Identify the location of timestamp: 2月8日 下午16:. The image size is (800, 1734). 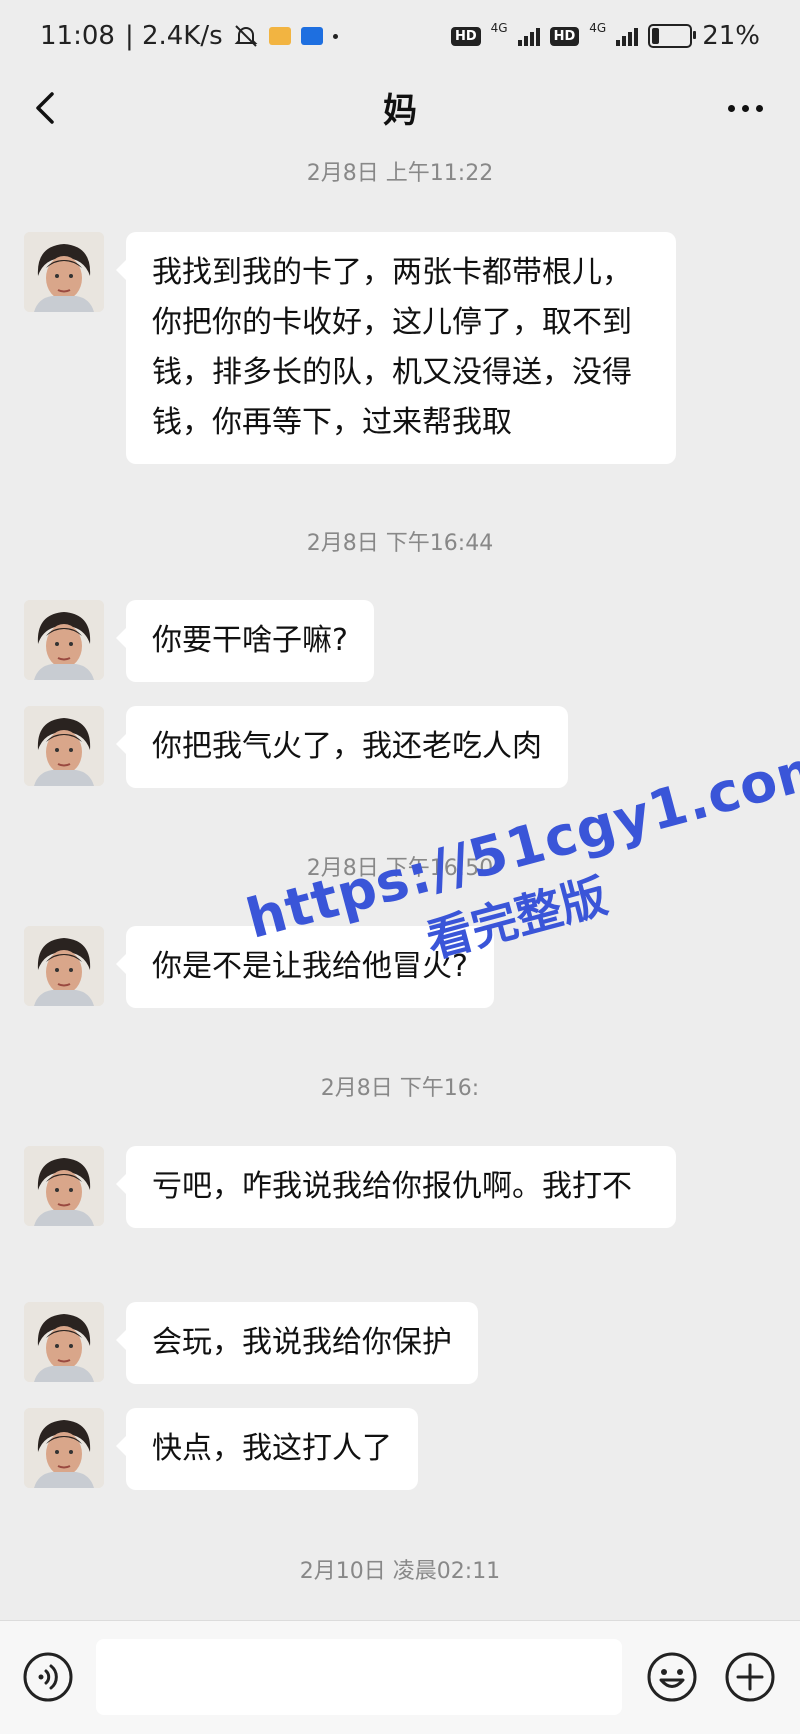
(400, 1088).